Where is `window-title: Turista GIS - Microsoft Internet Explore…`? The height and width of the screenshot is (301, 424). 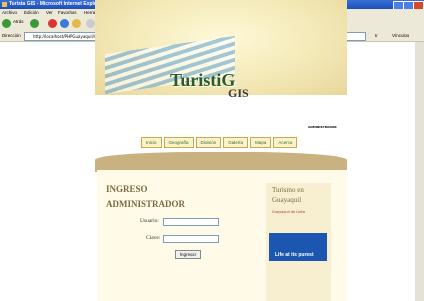
window-title: Turista GIS - Microsoft Internet Explore… is located at coordinates (56, 4).